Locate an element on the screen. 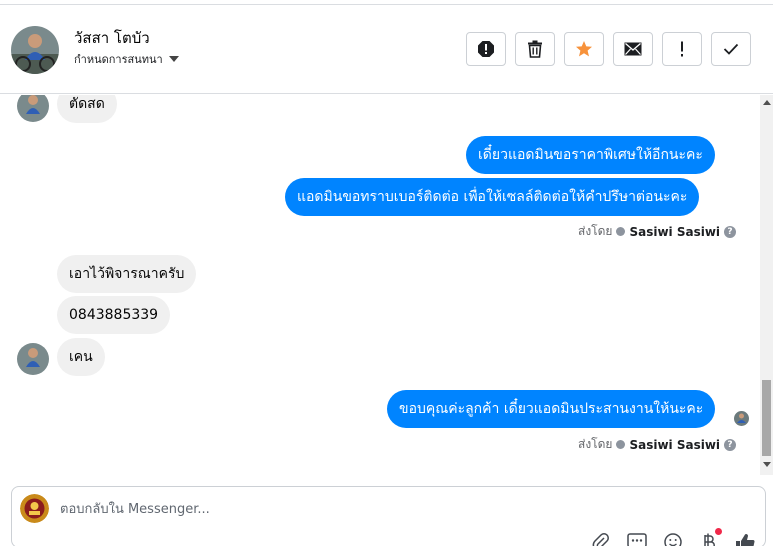 The width and height of the screenshot is (773, 546). saved-replies-button is located at coordinates (637, 538).